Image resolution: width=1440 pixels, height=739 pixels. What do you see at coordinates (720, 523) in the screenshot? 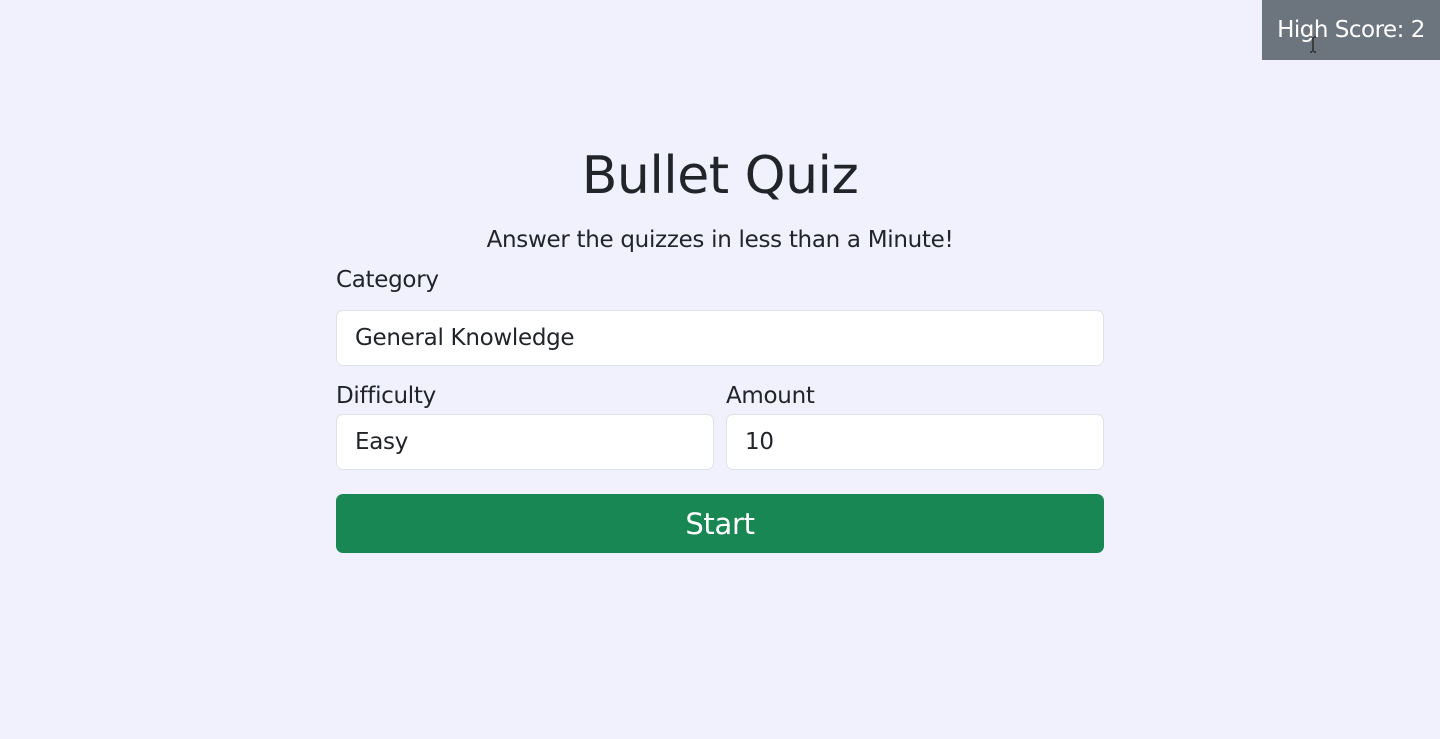
I see `start-button: Start` at bounding box center [720, 523].